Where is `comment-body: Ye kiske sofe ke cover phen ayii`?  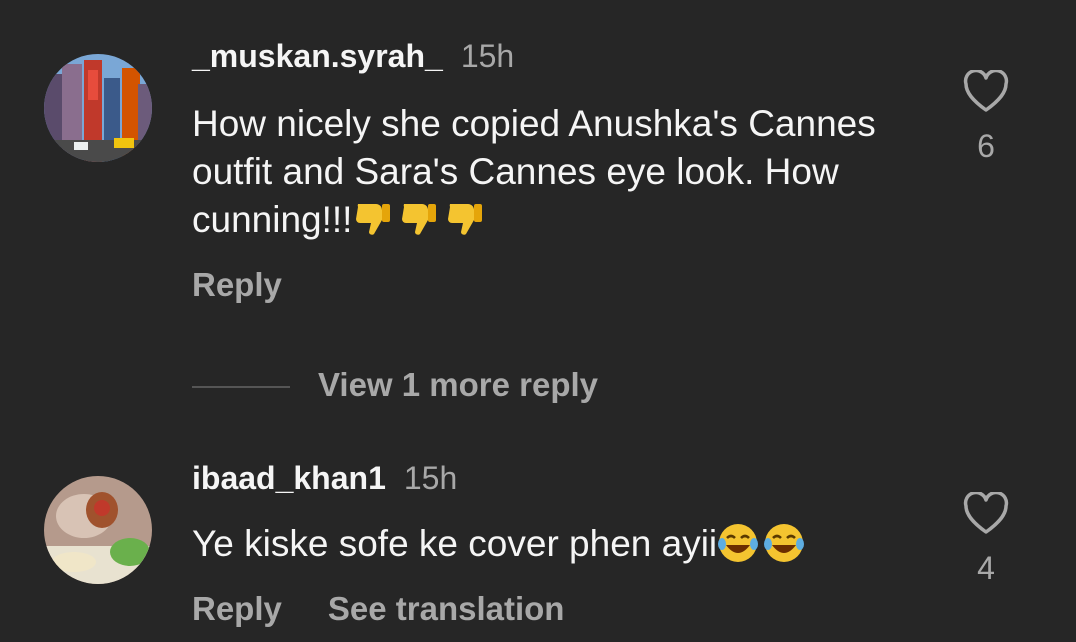
comment-body: Ye kiske sofe ke cover phen ayii is located at coordinates (455, 543).